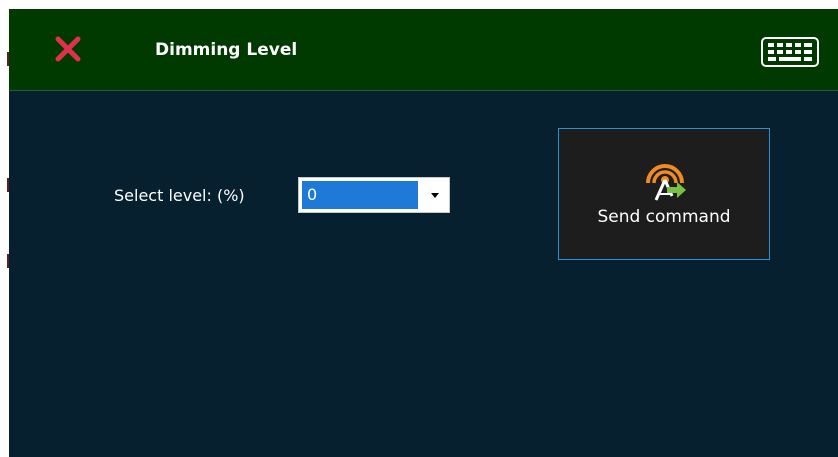 This screenshot has height=457, width=838. I want to click on window-left-edge, so click(5, 228).